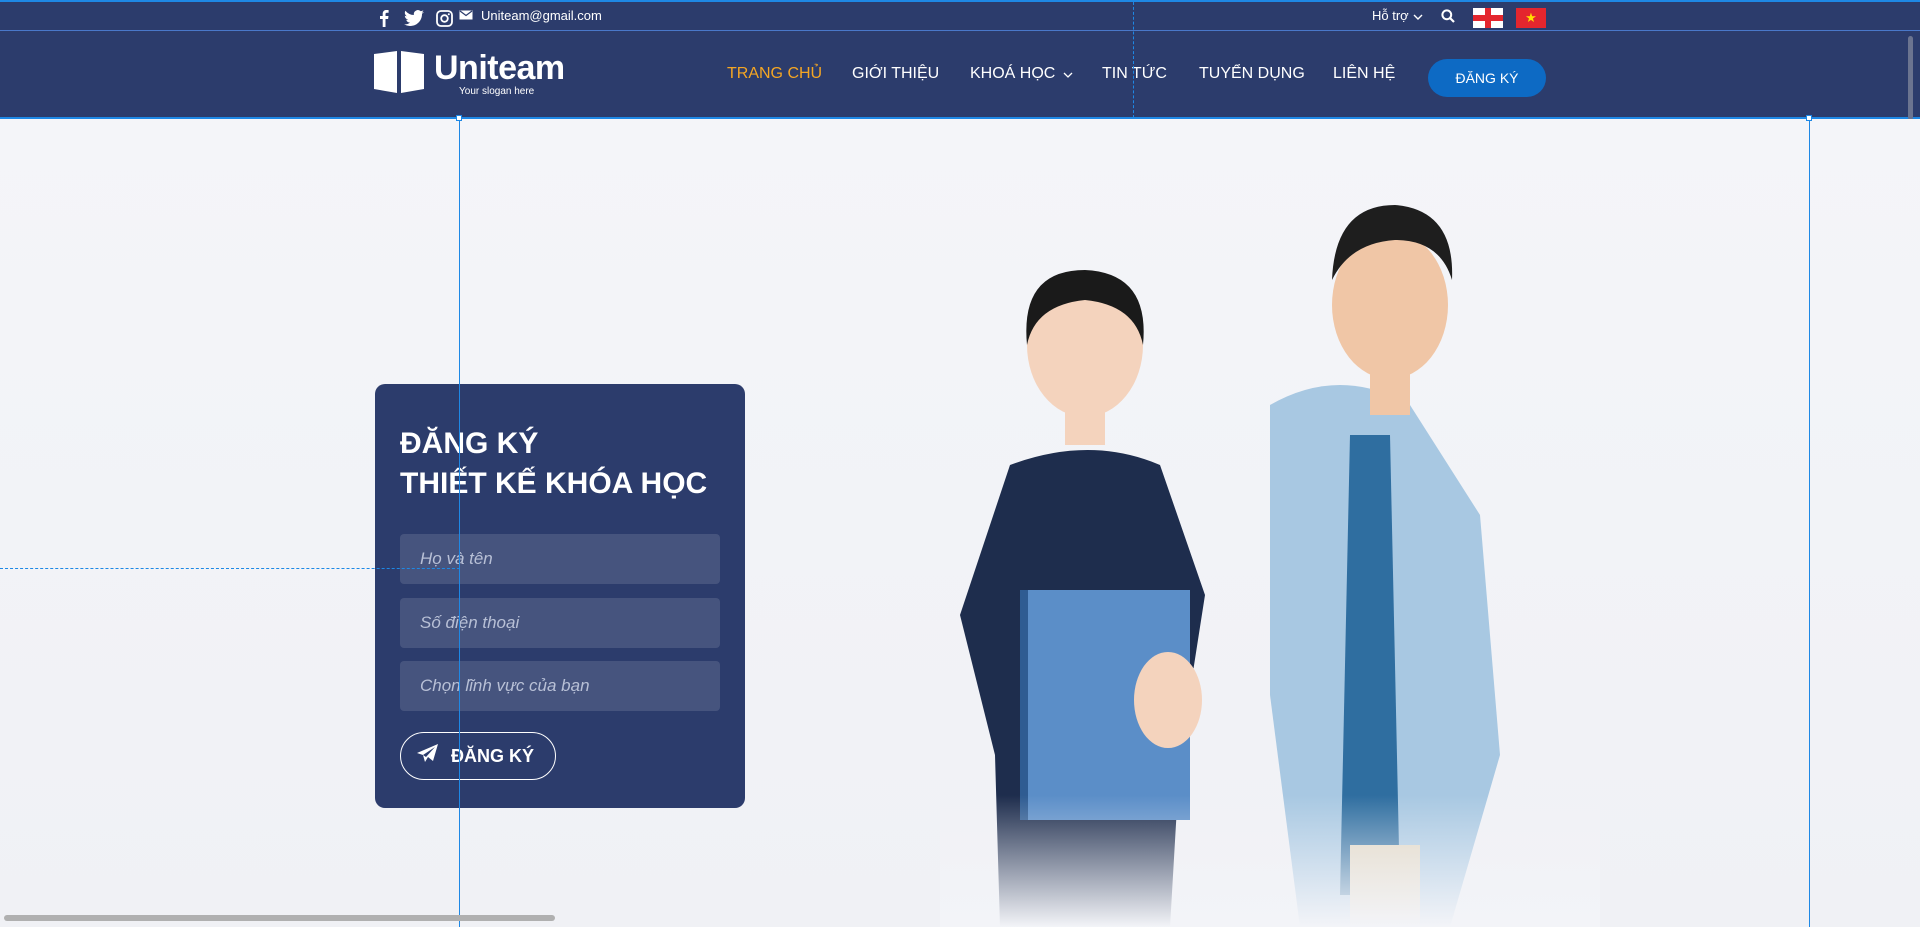  What do you see at coordinates (554, 483) in the screenshot?
I see `form-title-line2: THIẾT KẾ KHÓA HỌC` at bounding box center [554, 483].